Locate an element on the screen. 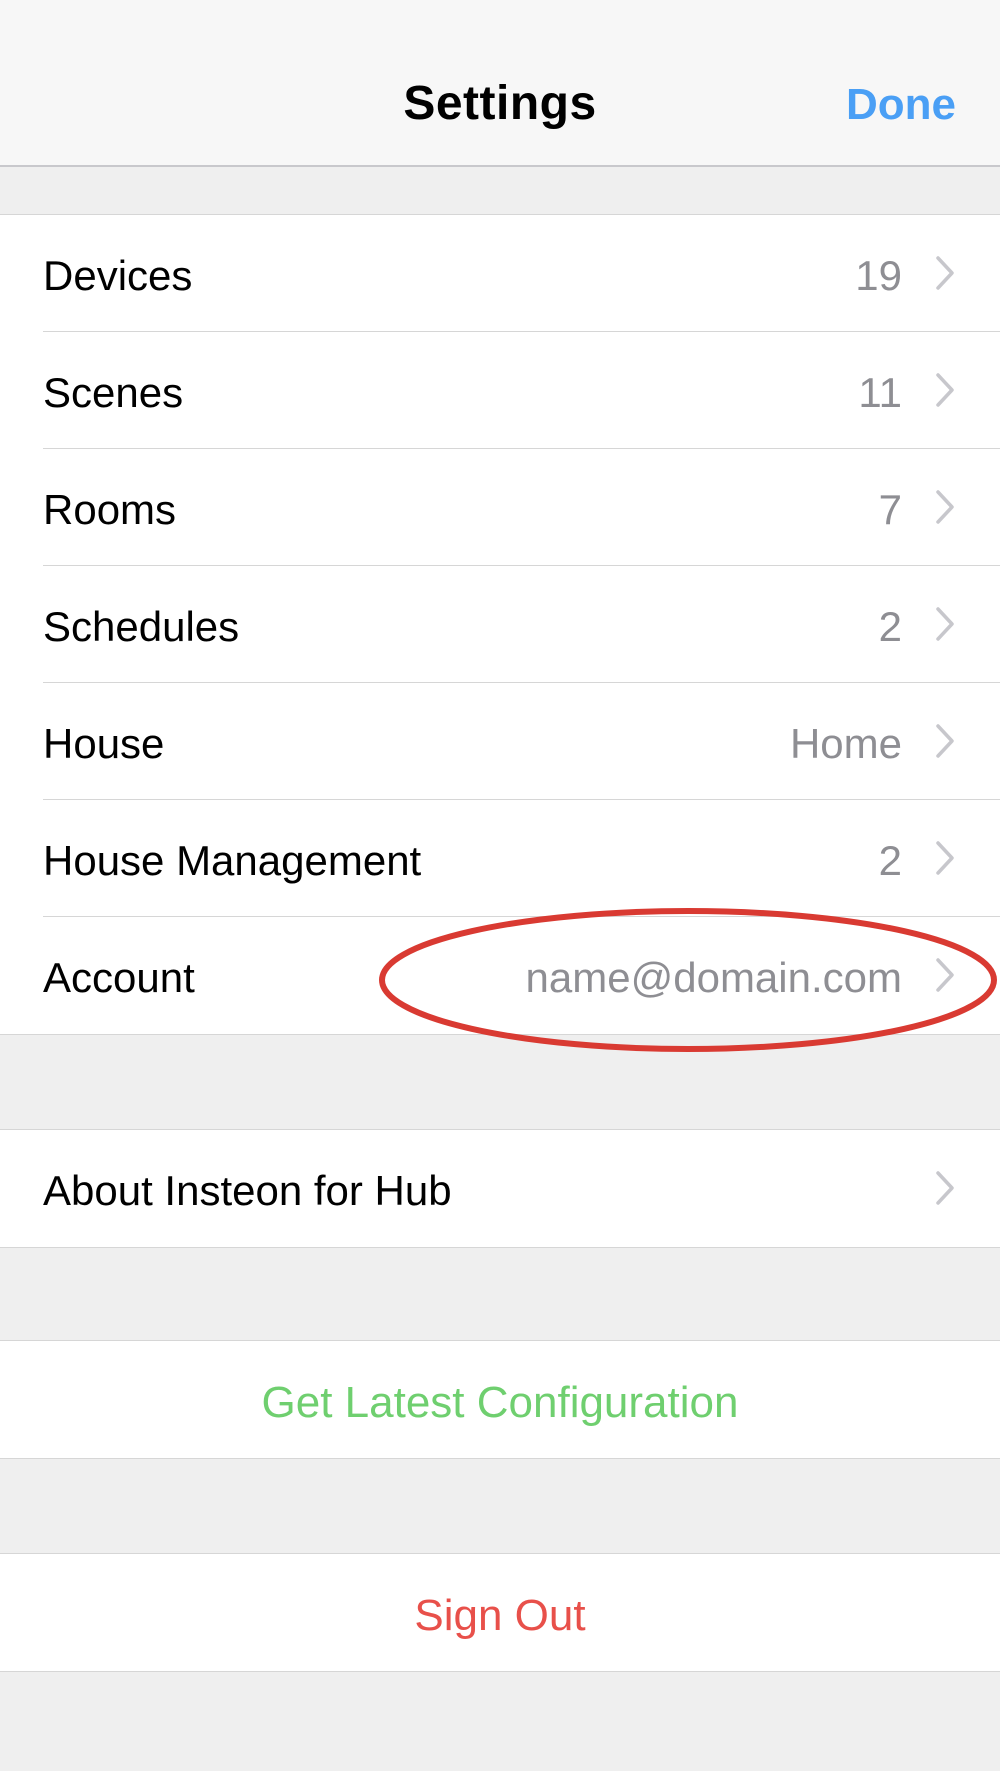  settings-row-about: About Insteon for Hub is located at coordinates (500, 1188).